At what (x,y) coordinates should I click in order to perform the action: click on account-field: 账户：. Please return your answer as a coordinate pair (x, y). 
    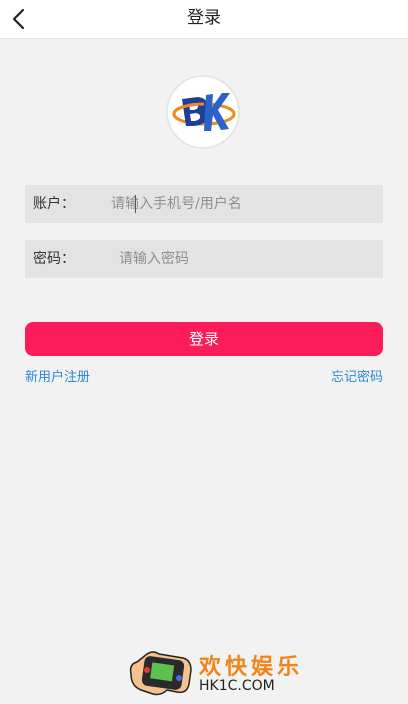
    Looking at the image, I should click on (204, 204).